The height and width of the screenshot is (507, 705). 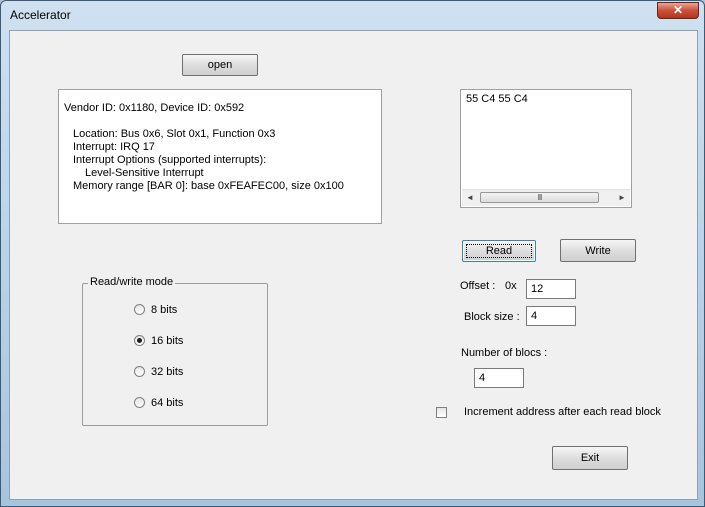 What do you see at coordinates (492, 317) in the screenshot?
I see `block-size-label: Block size :` at bounding box center [492, 317].